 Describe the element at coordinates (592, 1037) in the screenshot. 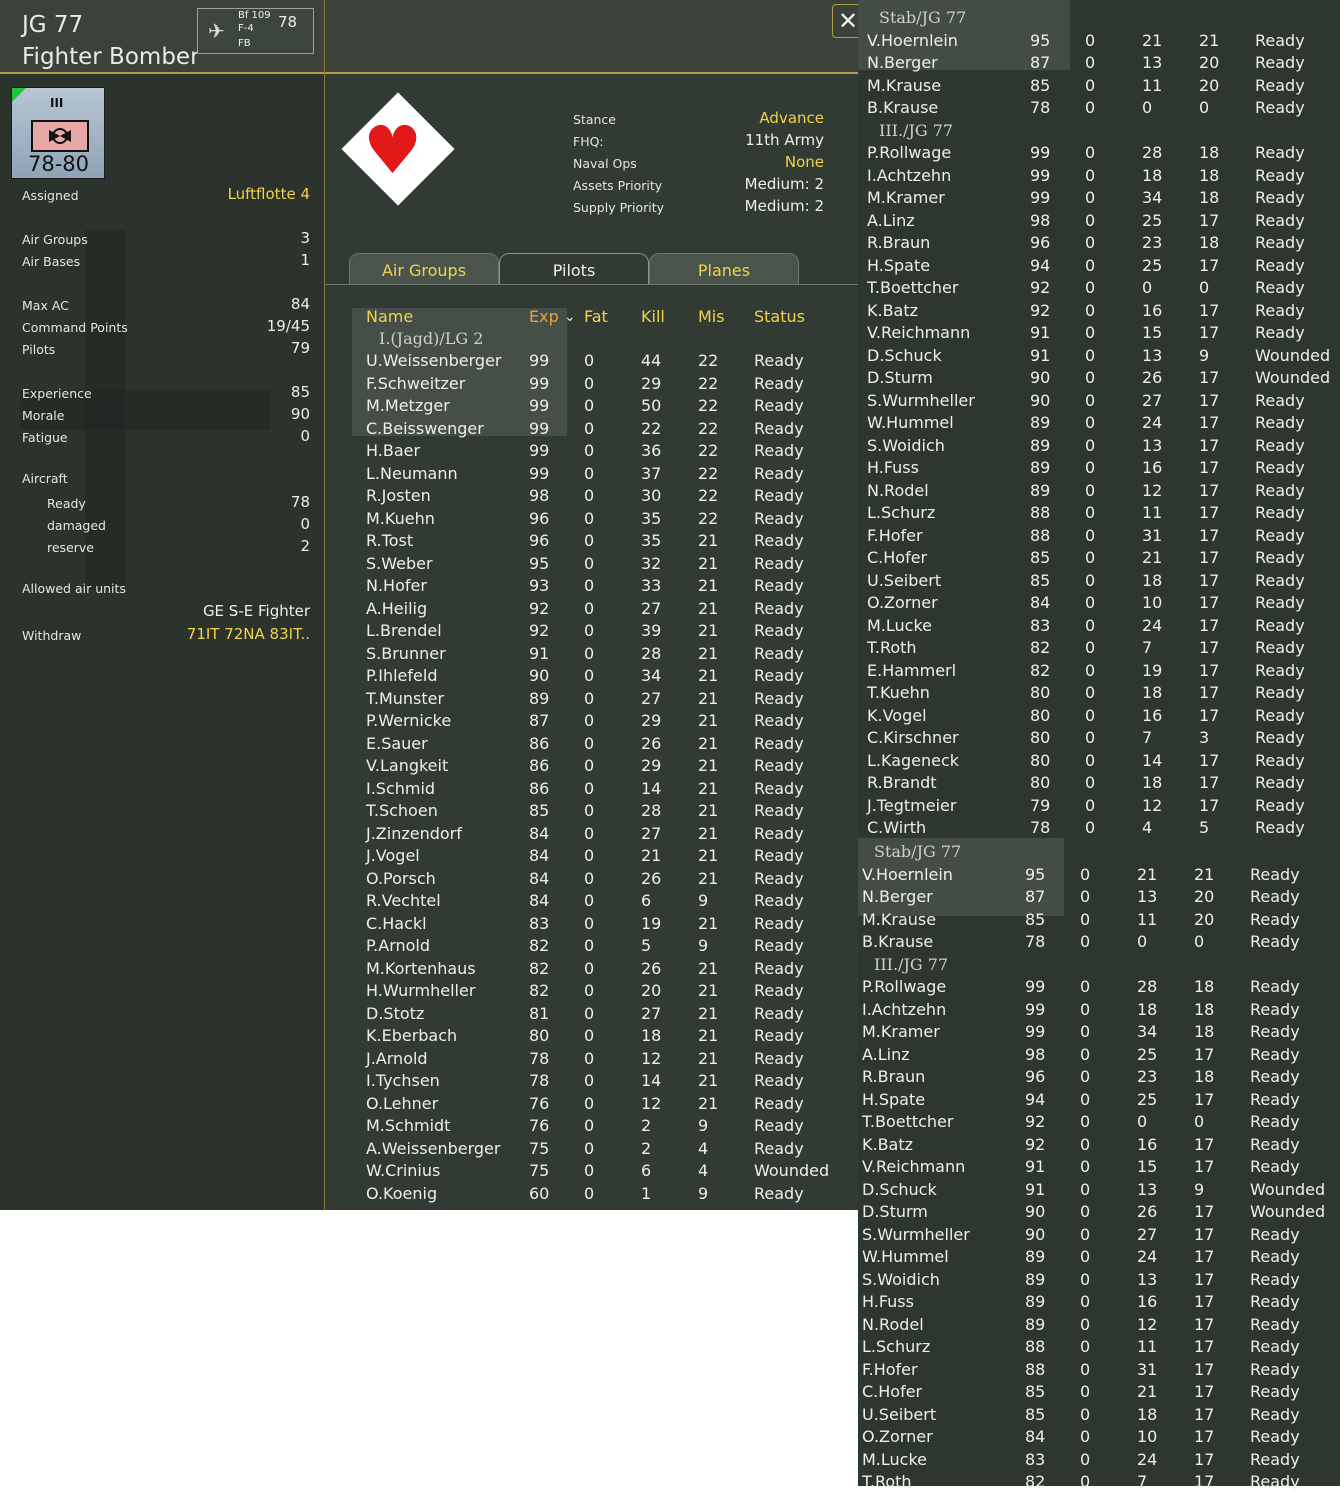

I see `pilot-row: K.Eberbach 80 0 18 21 Ready` at that location.